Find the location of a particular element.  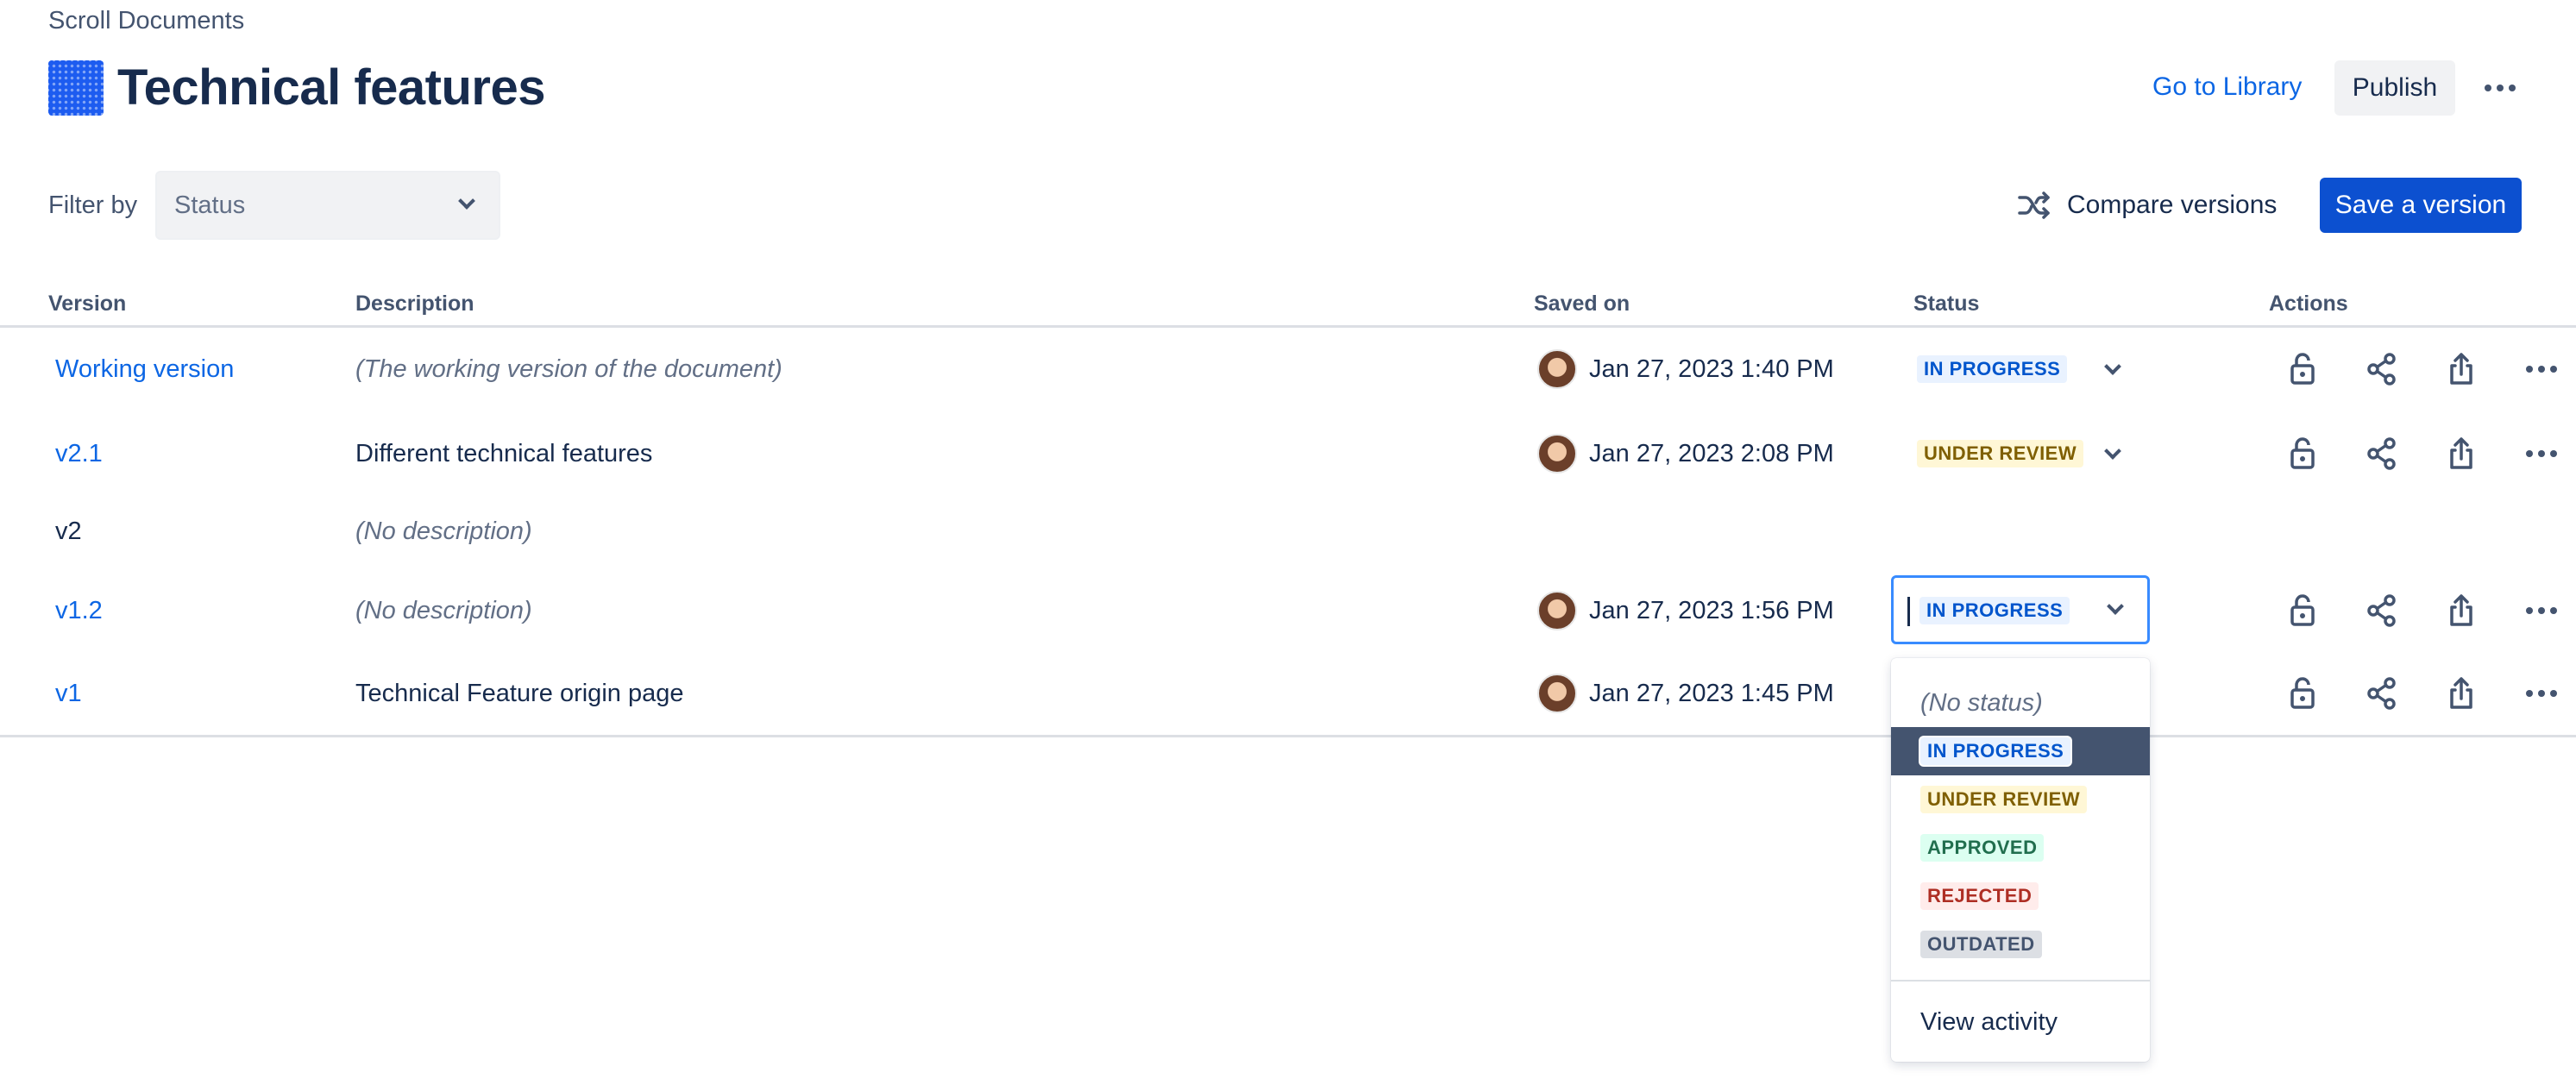

status-cell: IN PROGRESS is located at coordinates (1992, 369).